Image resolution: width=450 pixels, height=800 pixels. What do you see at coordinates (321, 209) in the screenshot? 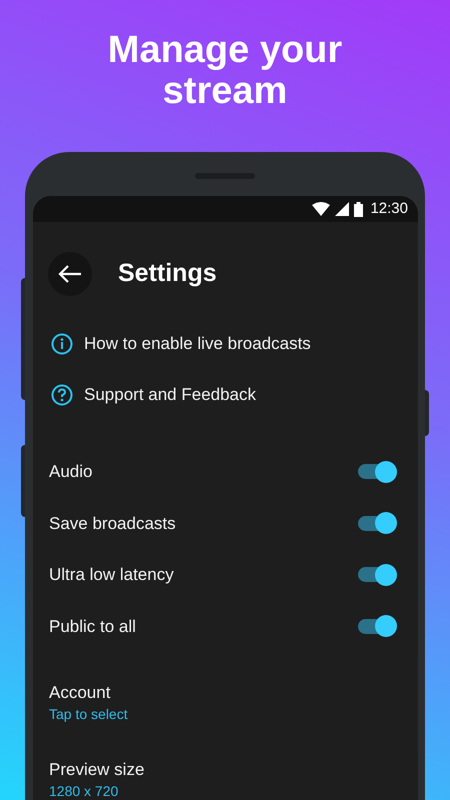
I see `wifi-icon` at bounding box center [321, 209].